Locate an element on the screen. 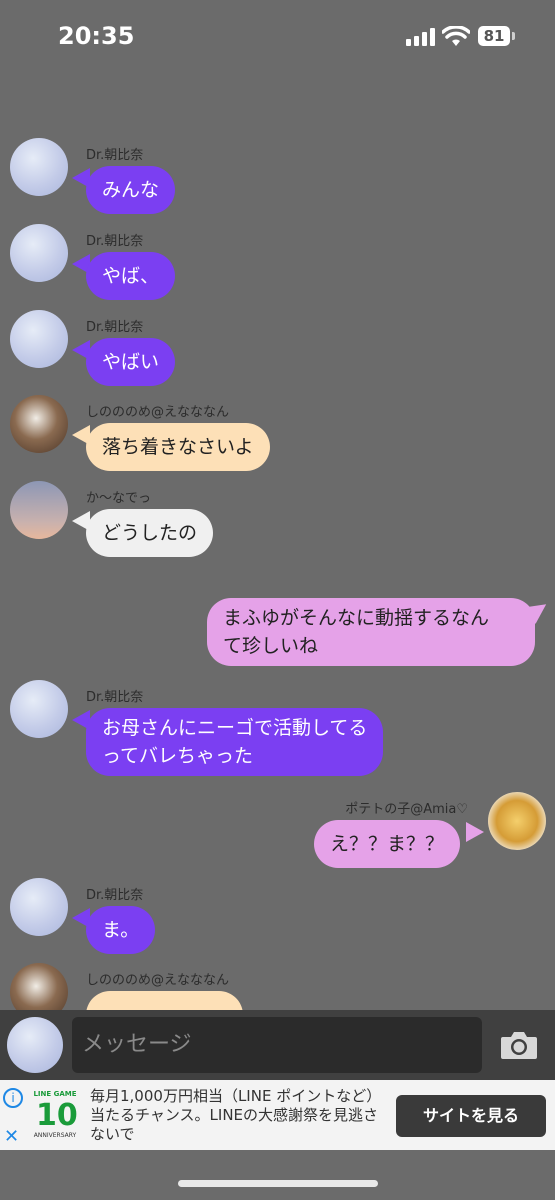  message-bubble: お母さんにニーゴで活動してる ってバレちゃった is located at coordinates (235, 742).